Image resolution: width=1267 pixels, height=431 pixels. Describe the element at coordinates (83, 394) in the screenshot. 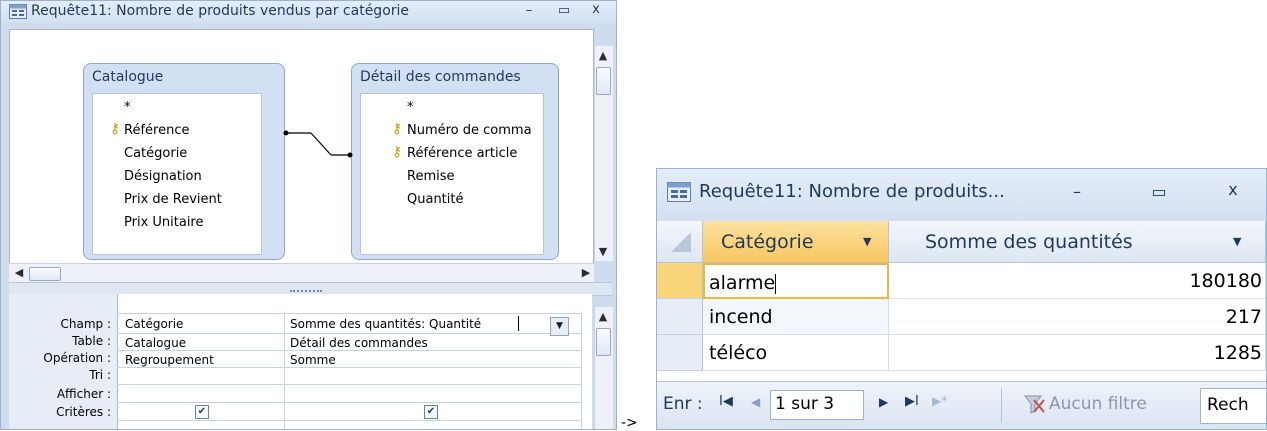

I see `row-label-afficher: Afficher :` at that location.